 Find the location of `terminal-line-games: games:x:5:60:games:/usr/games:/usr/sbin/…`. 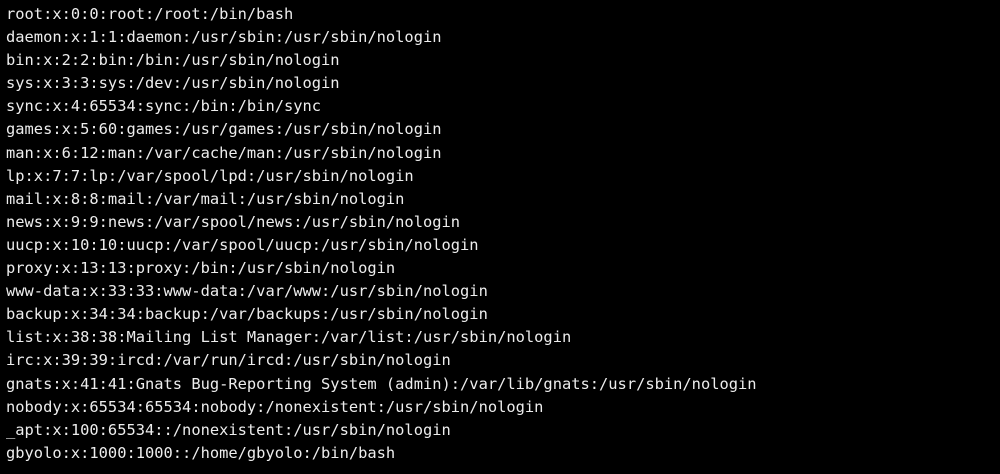

terminal-line-games: games:x:5:60:games:/usr/games:/usr/sbin/… is located at coordinates (503, 129).